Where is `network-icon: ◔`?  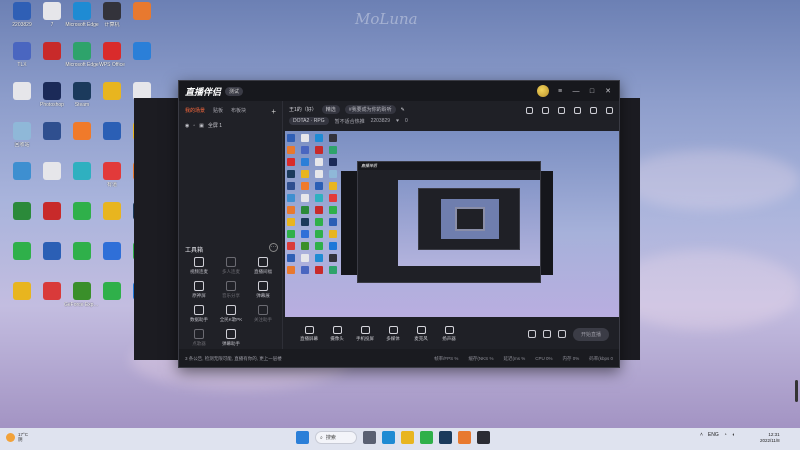
network-icon: ◔ is located at coordinates (725, 435).